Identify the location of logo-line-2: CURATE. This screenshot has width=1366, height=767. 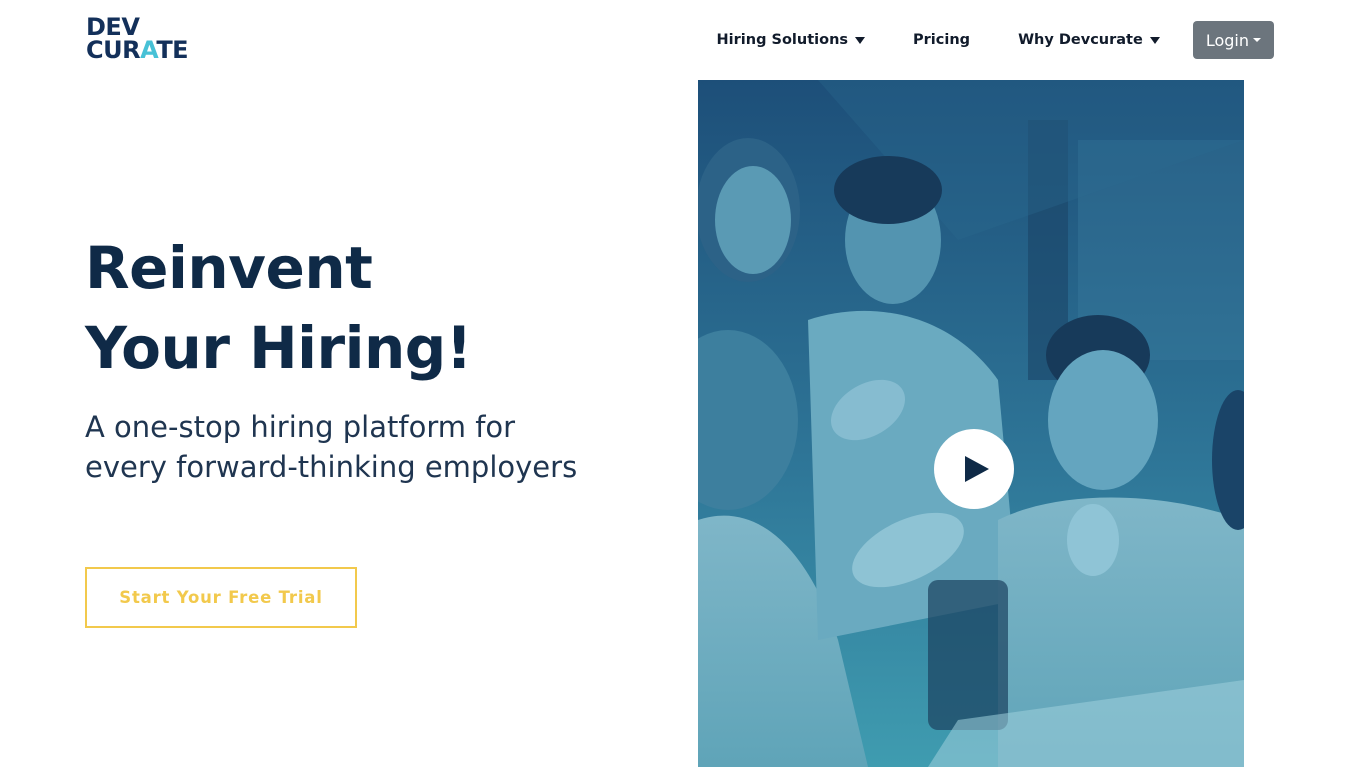
(144, 50).